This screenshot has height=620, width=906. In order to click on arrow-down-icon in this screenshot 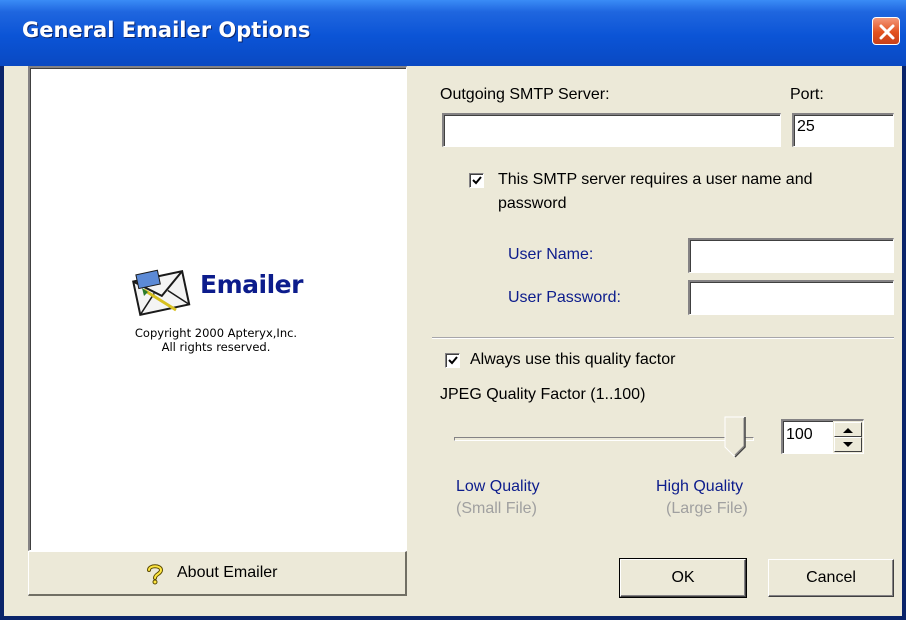, I will do `click(848, 444)`.